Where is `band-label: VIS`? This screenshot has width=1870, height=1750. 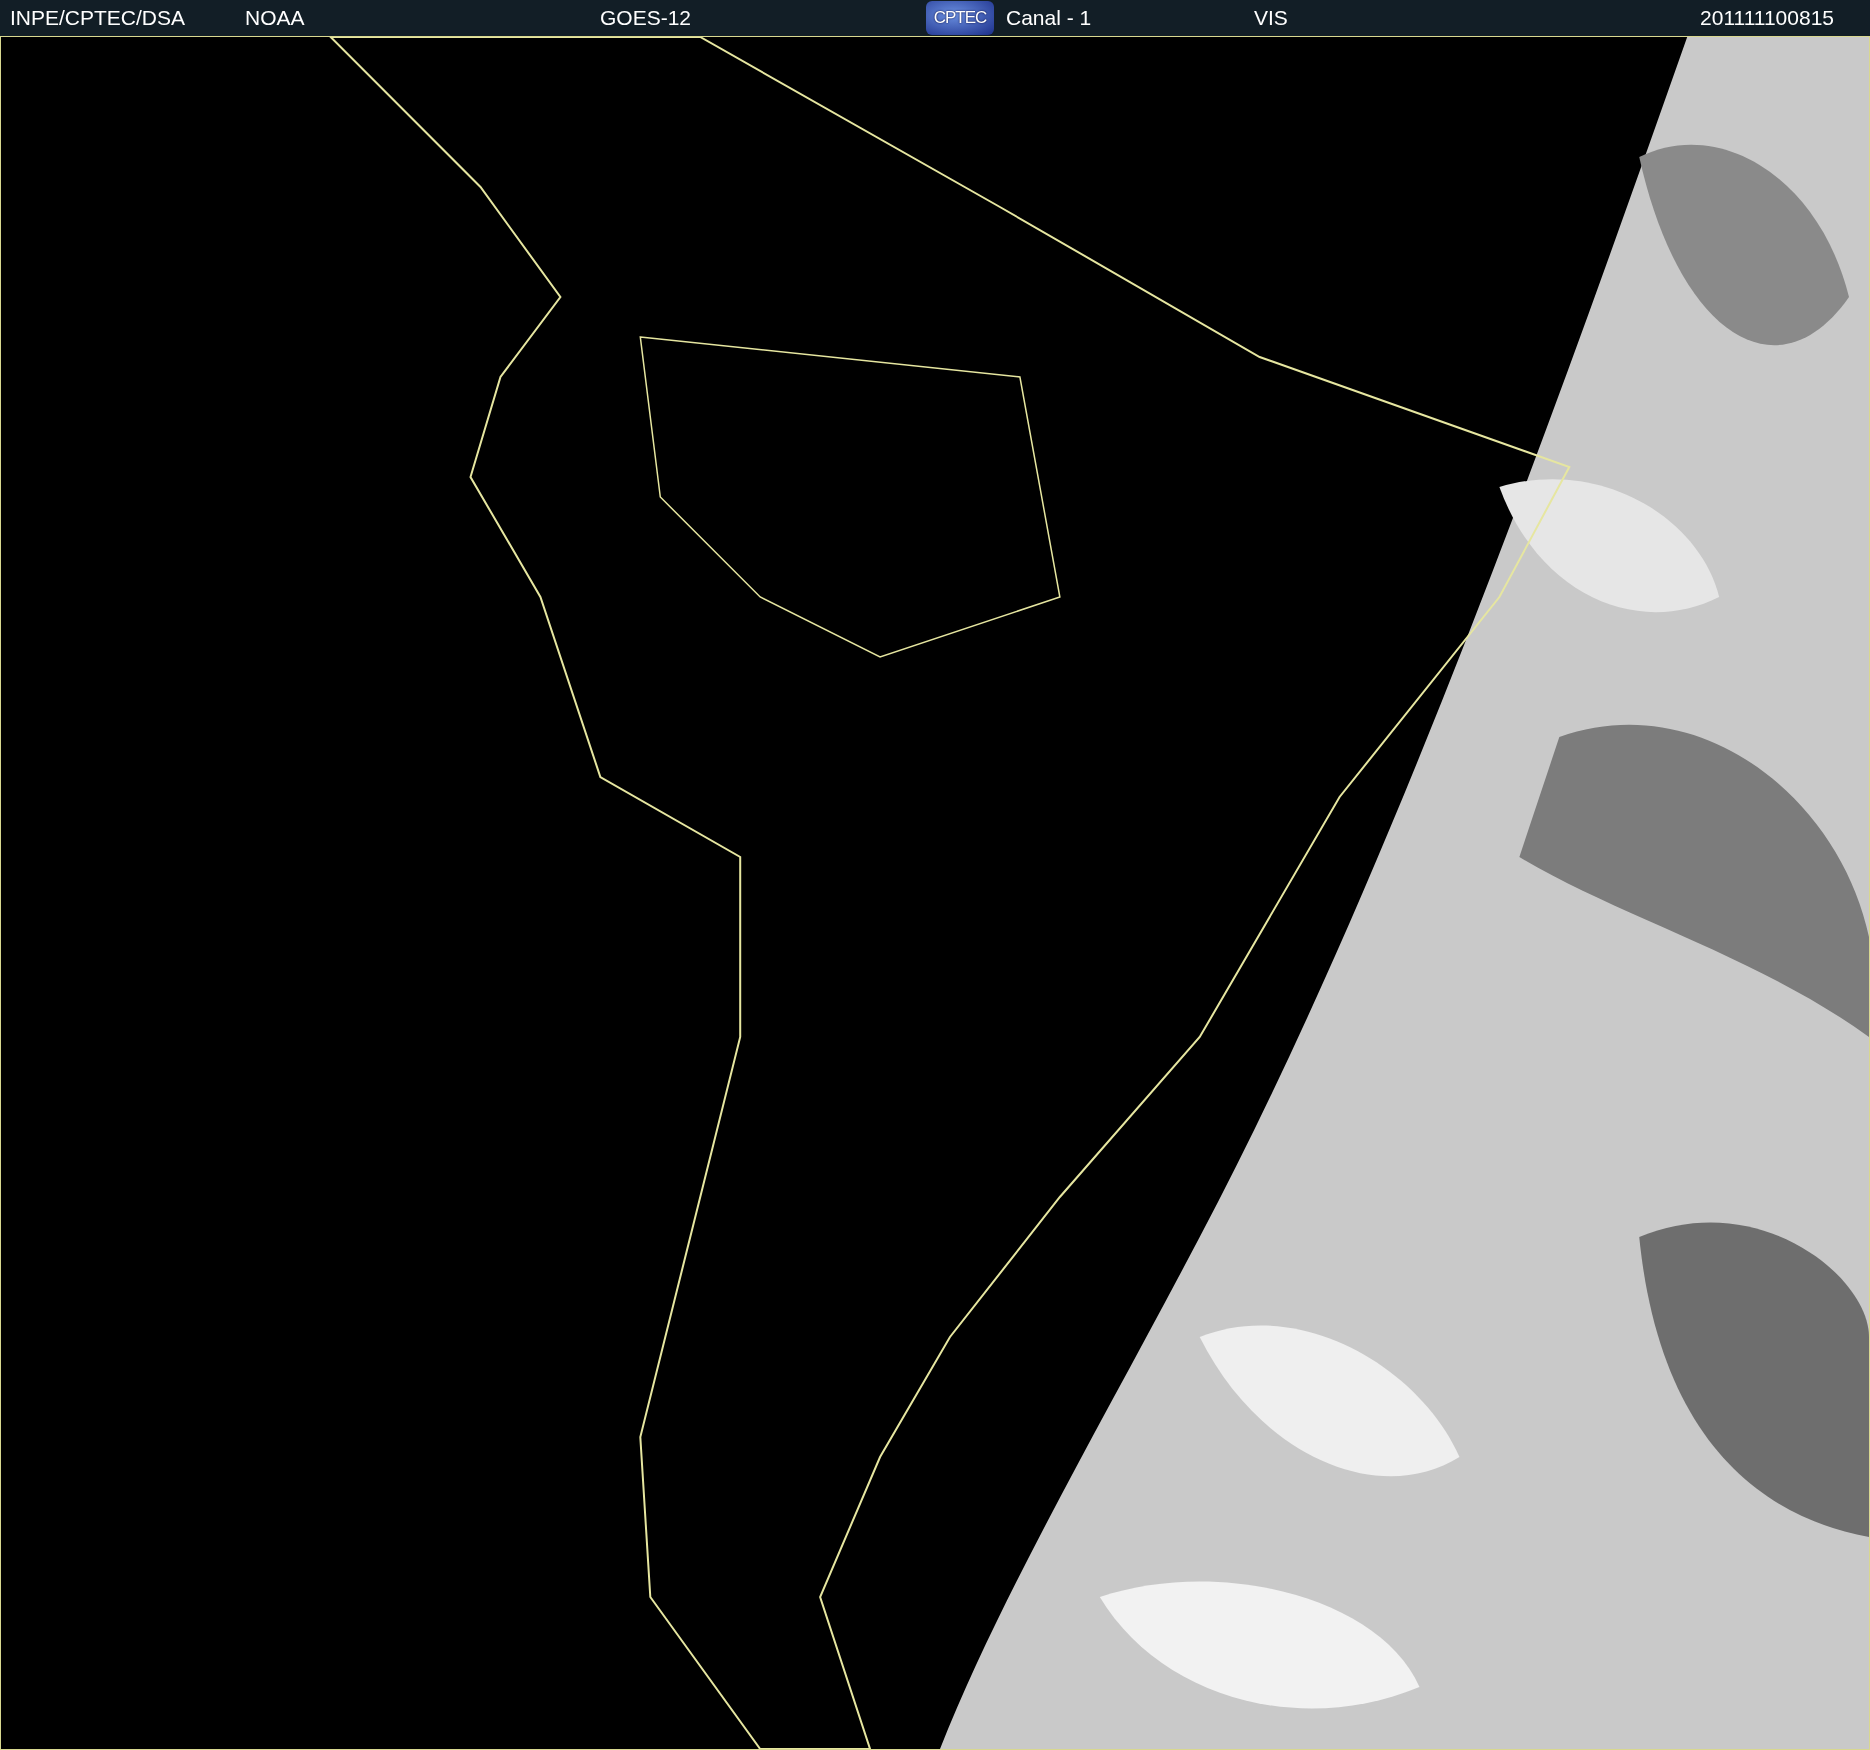
band-label: VIS is located at coordinates (1271, 18).